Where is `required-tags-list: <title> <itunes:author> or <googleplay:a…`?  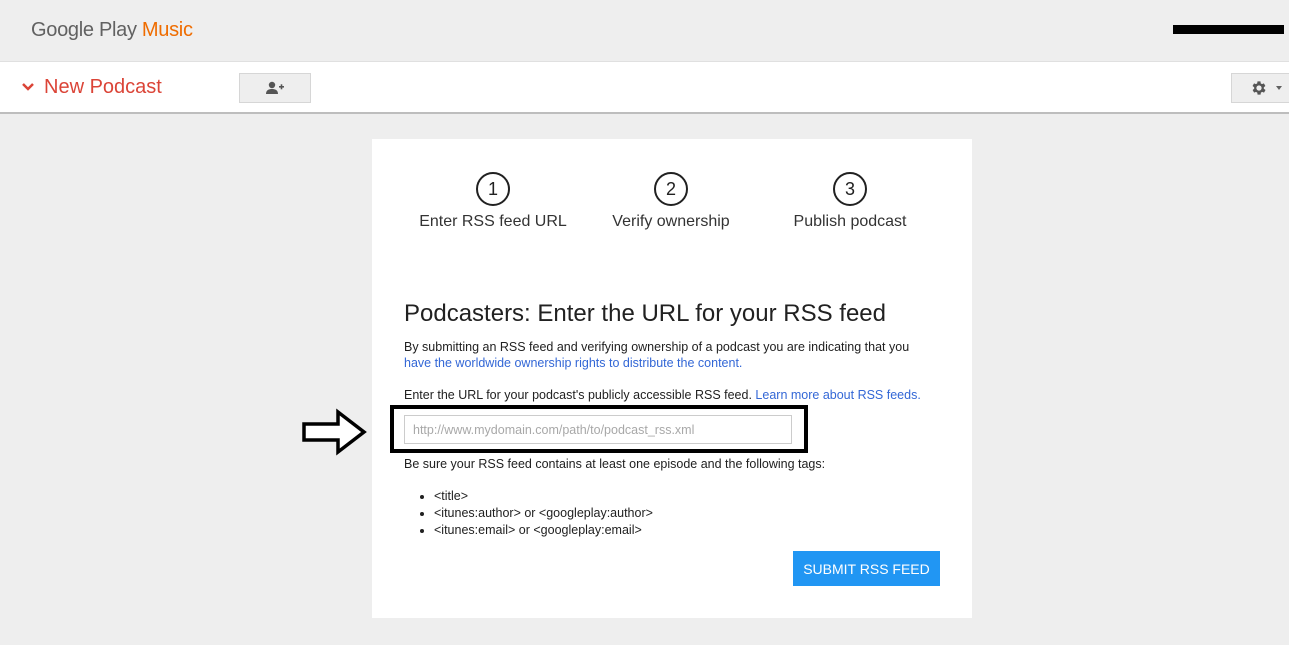
required-tags-list: <title> <itunes:author> or <googleplay:a… is located at coordinates (528, 513).